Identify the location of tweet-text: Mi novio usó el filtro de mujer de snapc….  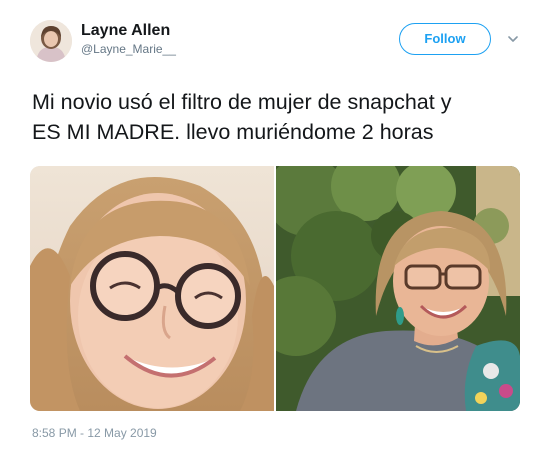
(277, 117).